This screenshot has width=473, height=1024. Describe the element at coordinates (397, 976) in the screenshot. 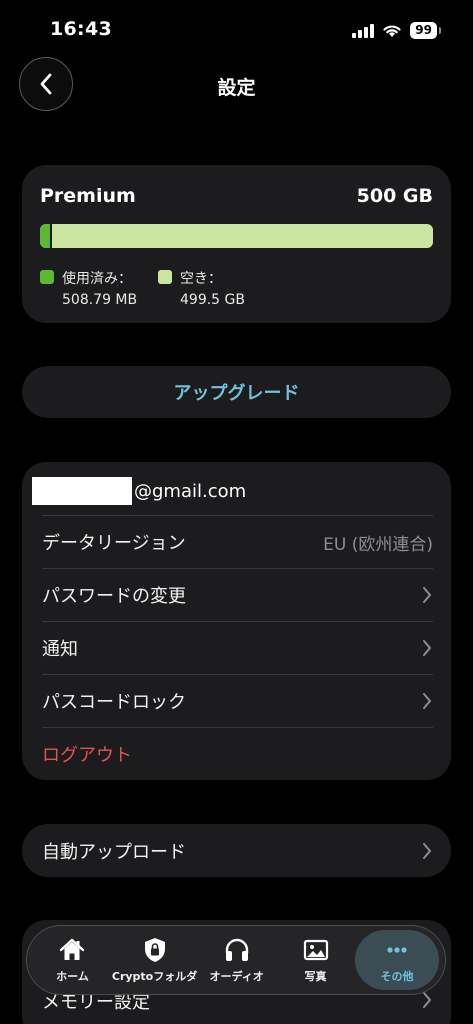

I see `tab-more-label: その他` at that location.